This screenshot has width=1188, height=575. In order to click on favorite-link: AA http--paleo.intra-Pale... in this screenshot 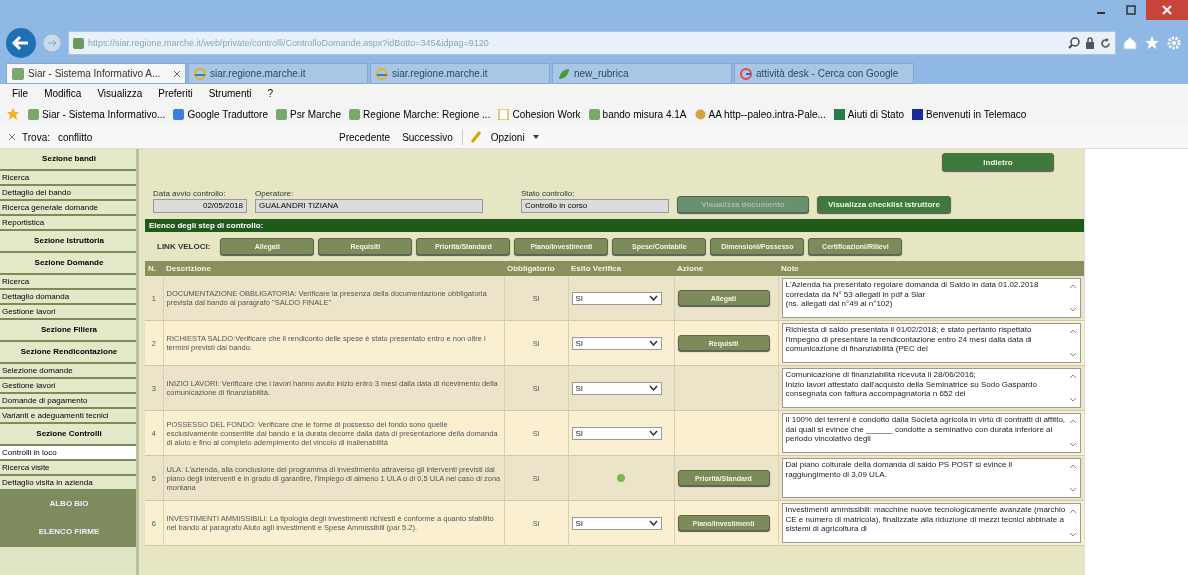, I will do `click(767, 114)`.